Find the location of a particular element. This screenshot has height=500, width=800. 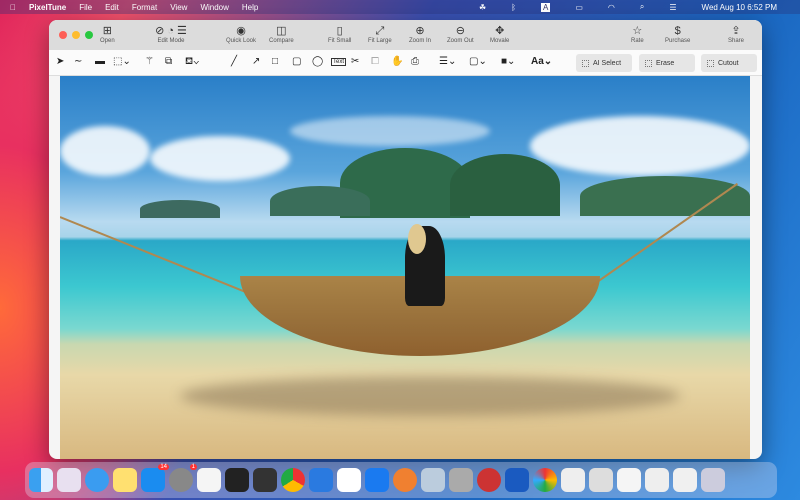

arrow-icon: ↗ is located at coordinates (256, 61).